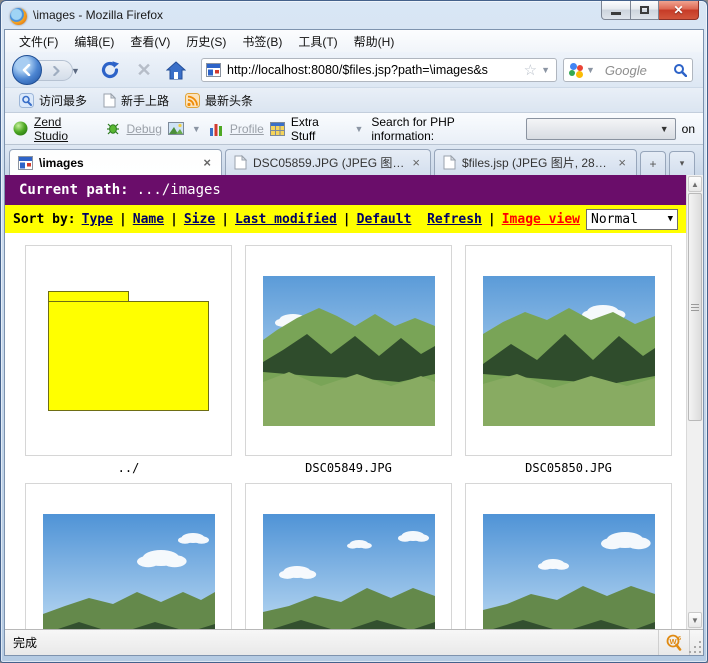  Describe the element at coordinates (601, 128) in the screenshot. I see `php-search-combobox: ▼` at that location.